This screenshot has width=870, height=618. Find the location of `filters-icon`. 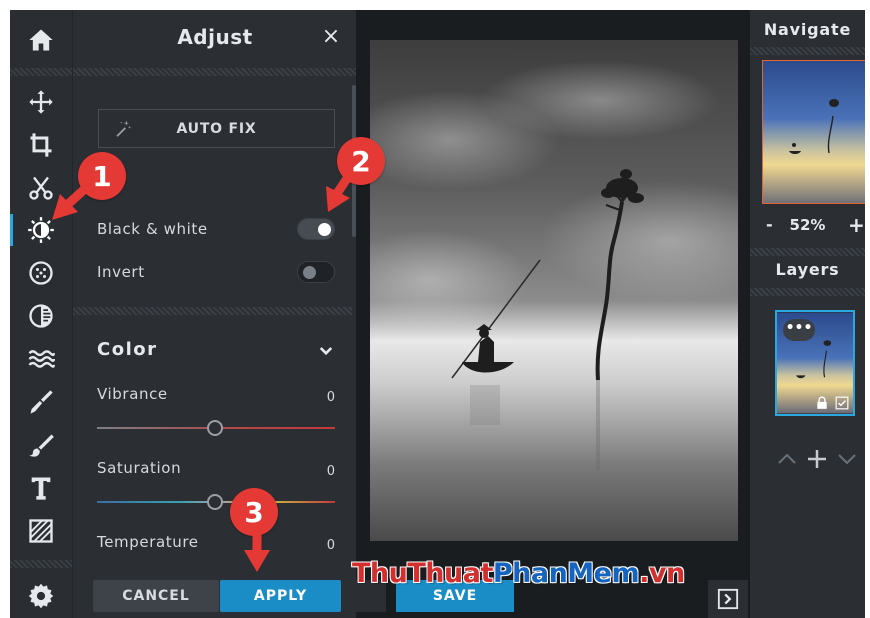

filters-icon is located at coordinates (41, 316).